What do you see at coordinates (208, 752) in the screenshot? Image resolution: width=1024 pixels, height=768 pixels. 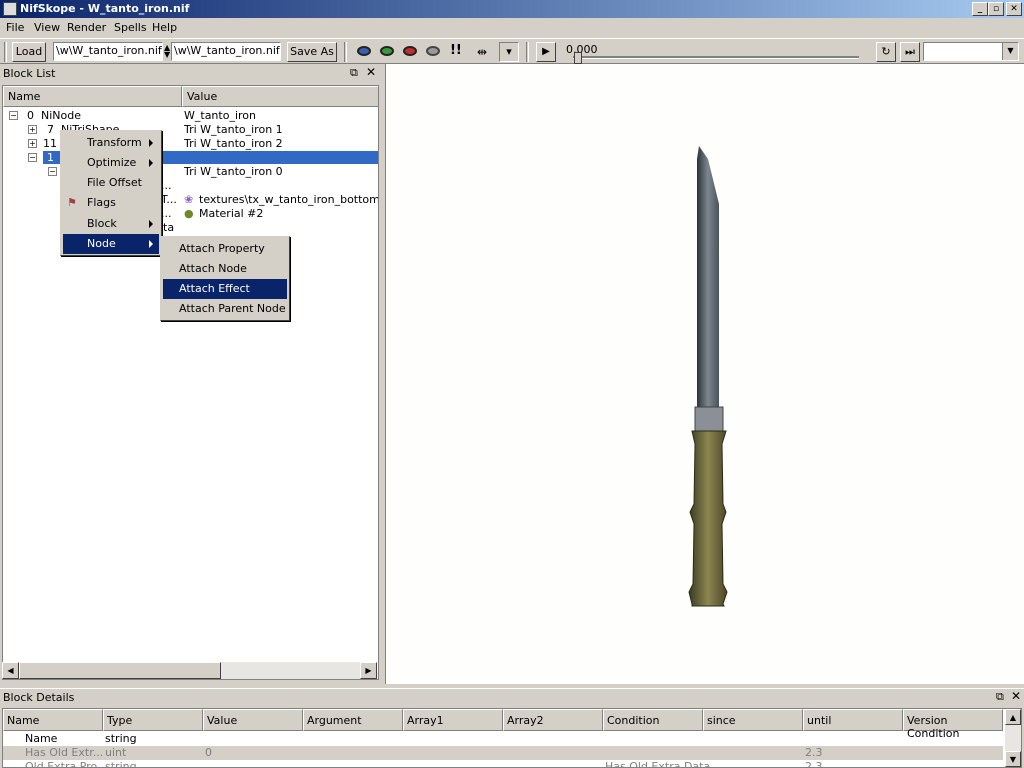 I see `cell-value: 0` at bounding box center [208, 752].